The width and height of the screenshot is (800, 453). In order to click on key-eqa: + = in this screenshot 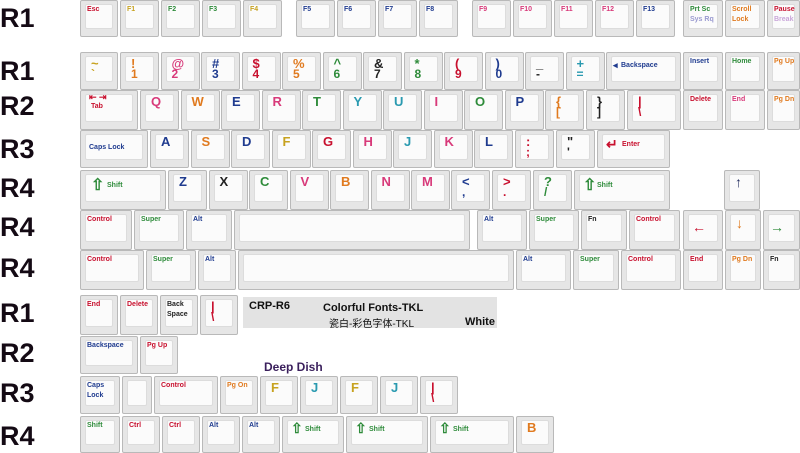, I will do `click(585, 71)`.